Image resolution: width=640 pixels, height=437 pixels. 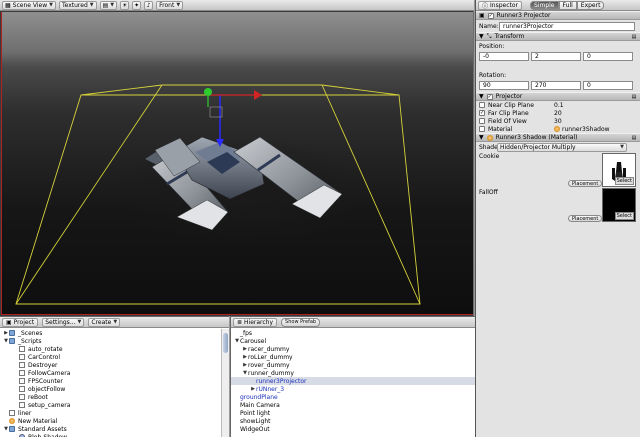 I want to click on hierarchy-item: groundPlane, so click(x=353, y=397).